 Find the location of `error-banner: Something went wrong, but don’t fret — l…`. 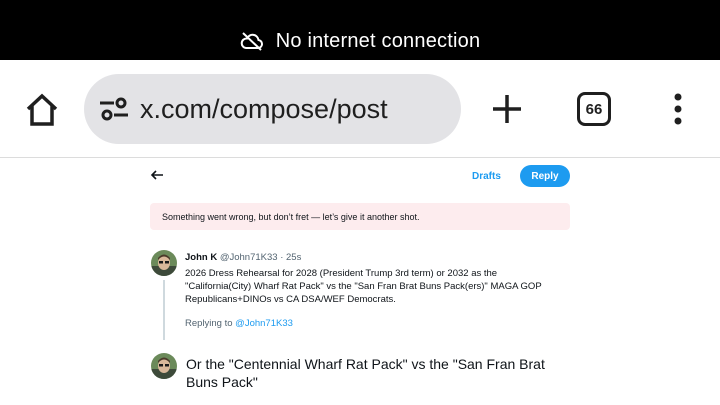

error-banner: Something went wrong, but don’t fret — l… is located at coordinates (360, 216).